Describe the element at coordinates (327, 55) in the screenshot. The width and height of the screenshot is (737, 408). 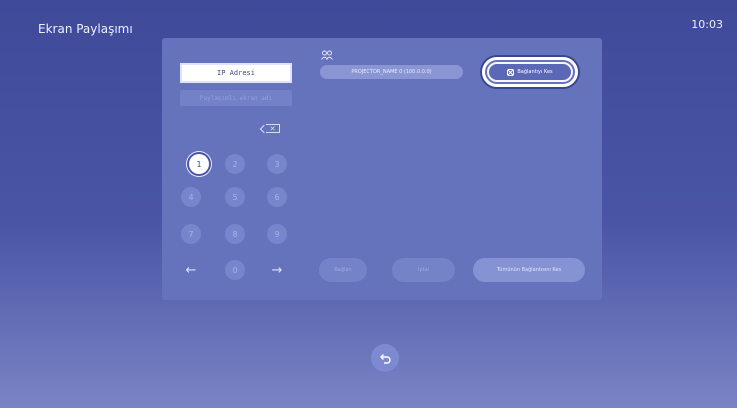
I see `people-icon` at that location.